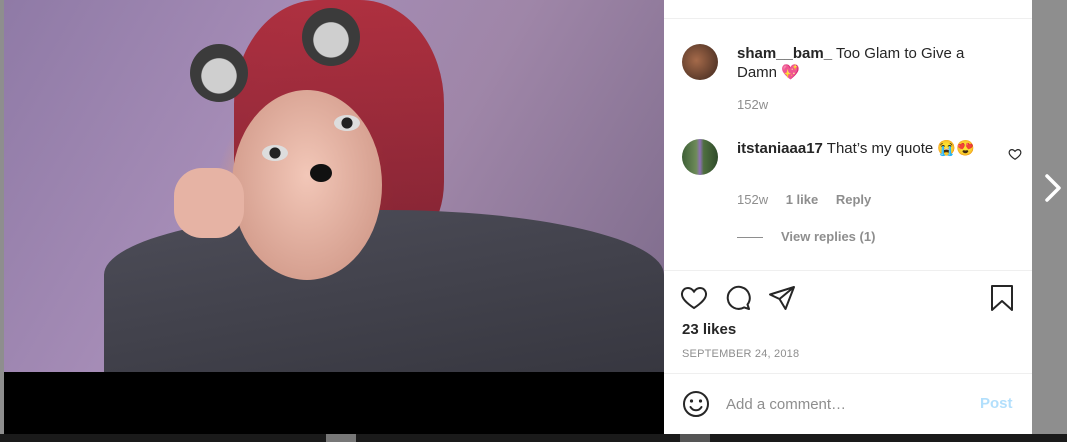 This screenshot has width=1067, height=442. Describe the element at coordinates (752, 104) in the screenshot. I see `caption-age: 152w` at that location.